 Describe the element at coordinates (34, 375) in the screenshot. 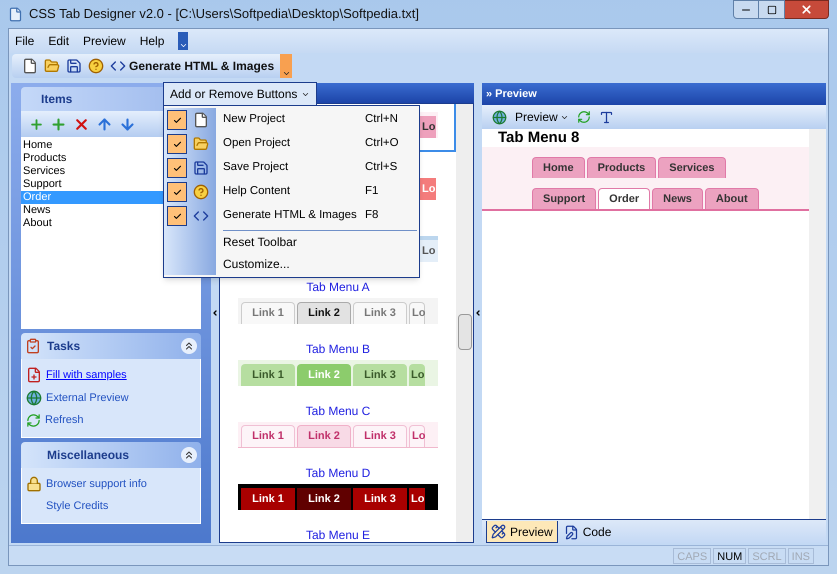

I see `document-add-icon` at that location.